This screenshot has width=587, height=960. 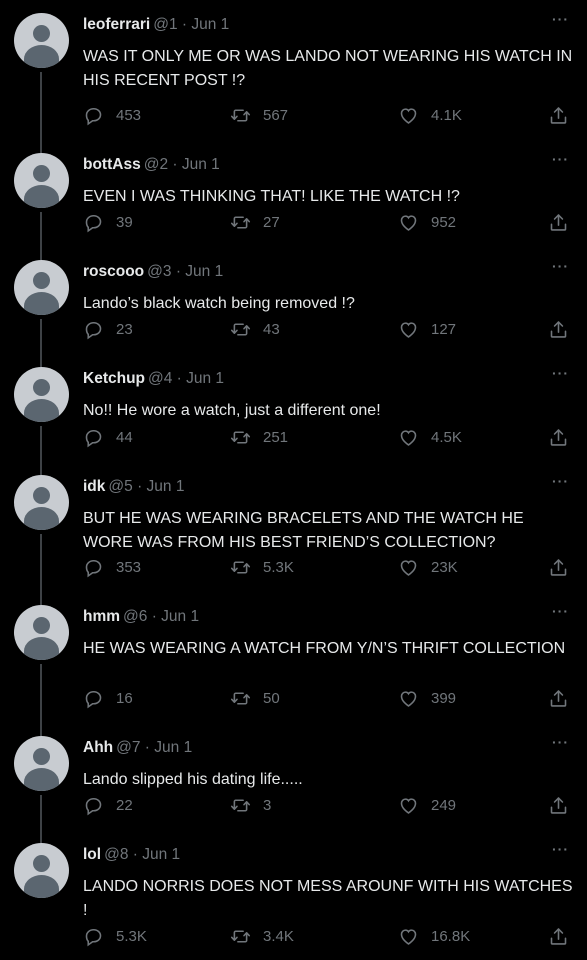 I want to click on tweet-header: hmm @6 · Jun 1, so click(x=141, y=617).